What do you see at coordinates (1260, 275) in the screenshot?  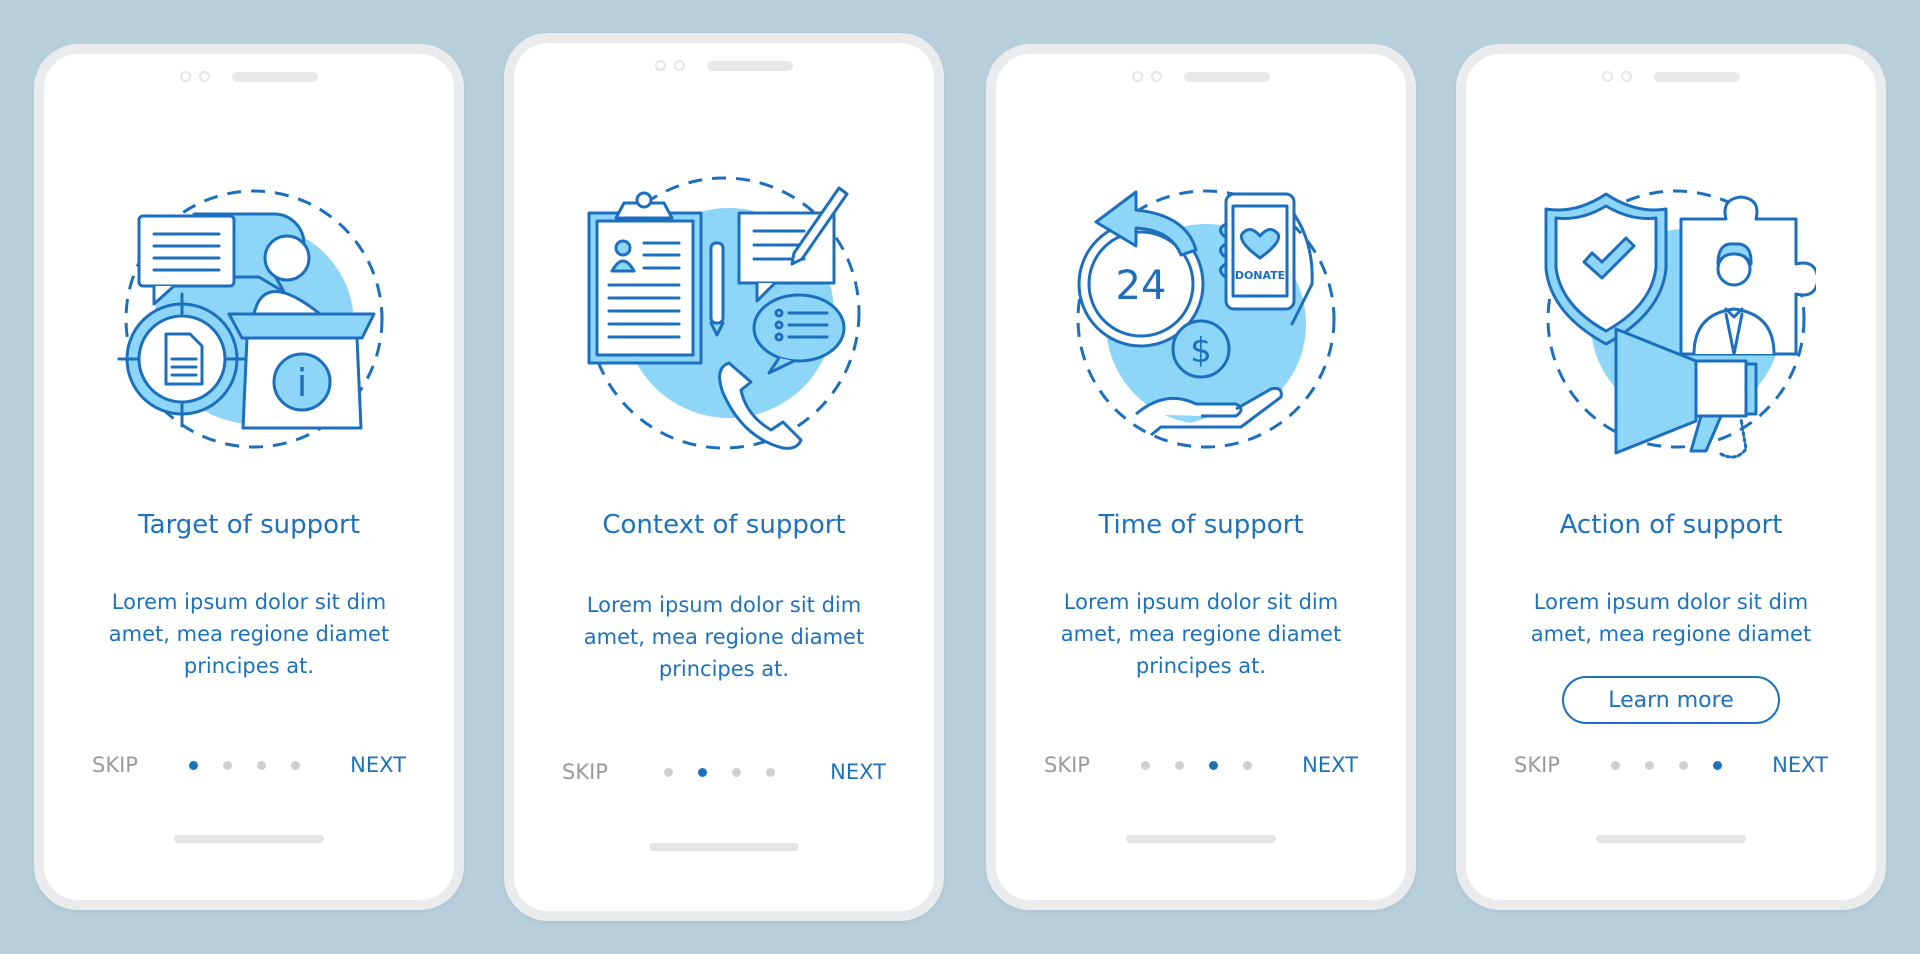 I see `donate-label: DONATE` at bounding box center [1260, 275].